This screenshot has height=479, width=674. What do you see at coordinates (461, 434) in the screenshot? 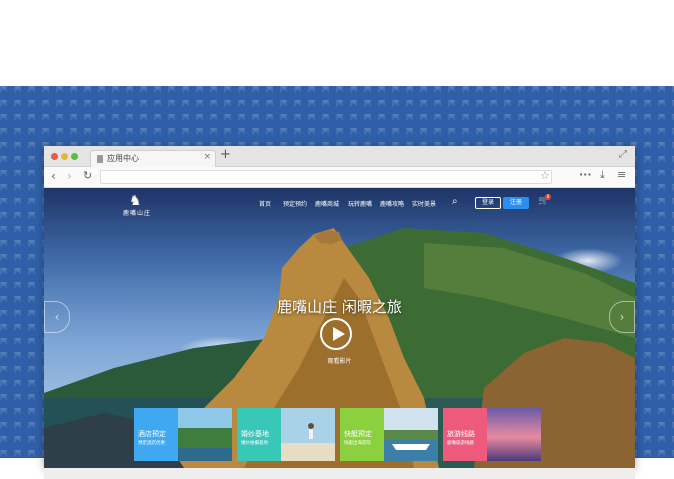
I see `card-title: 旅游线路` at bounding box center [461, 434].